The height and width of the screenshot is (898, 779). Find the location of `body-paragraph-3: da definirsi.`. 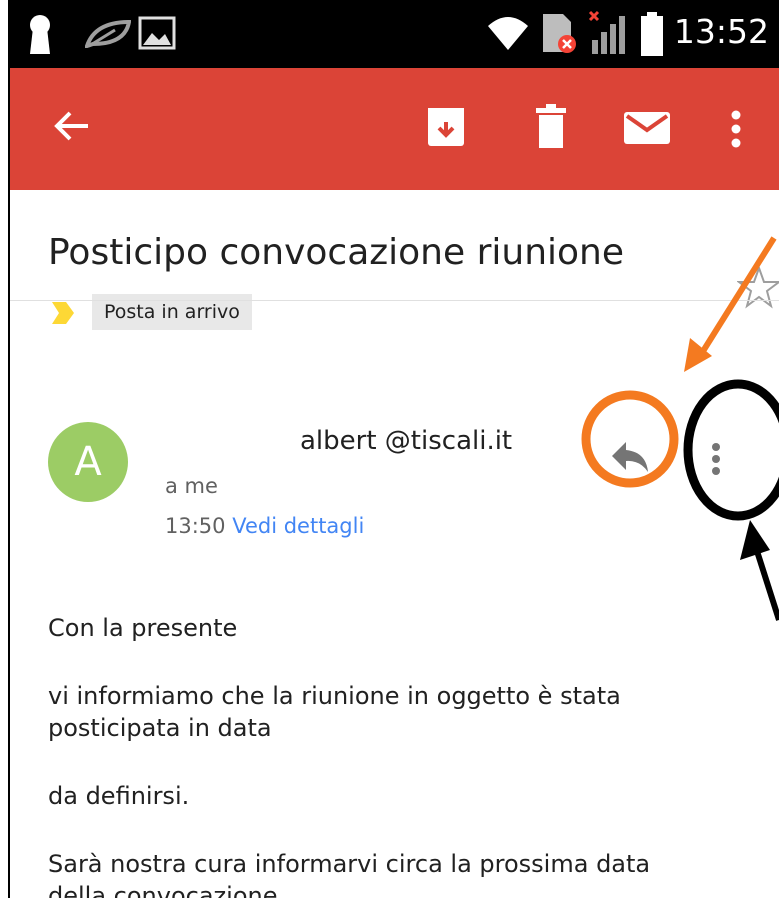

body-paragraph-3: da definirsi. is located at coordinates (119, 796).